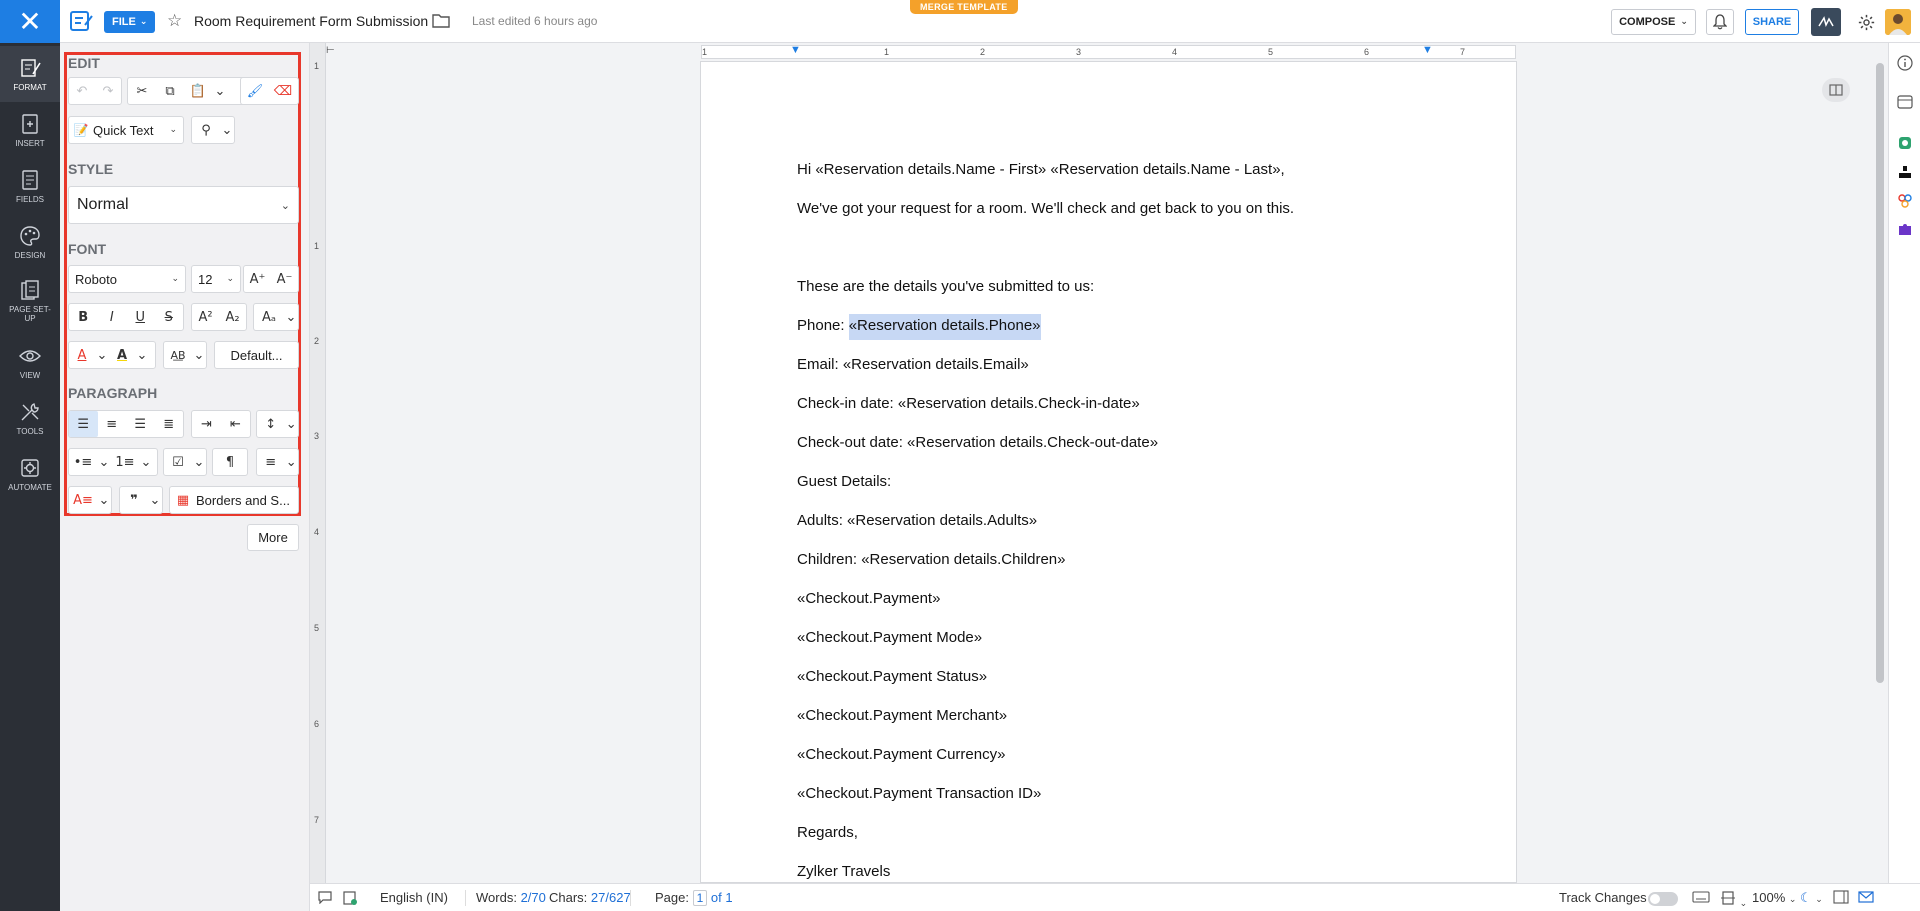 Image resolution: width=1920 pixels, height=911 pixels. I want to click on document-title: Room Requirement Form Submission, so click(311, 21).